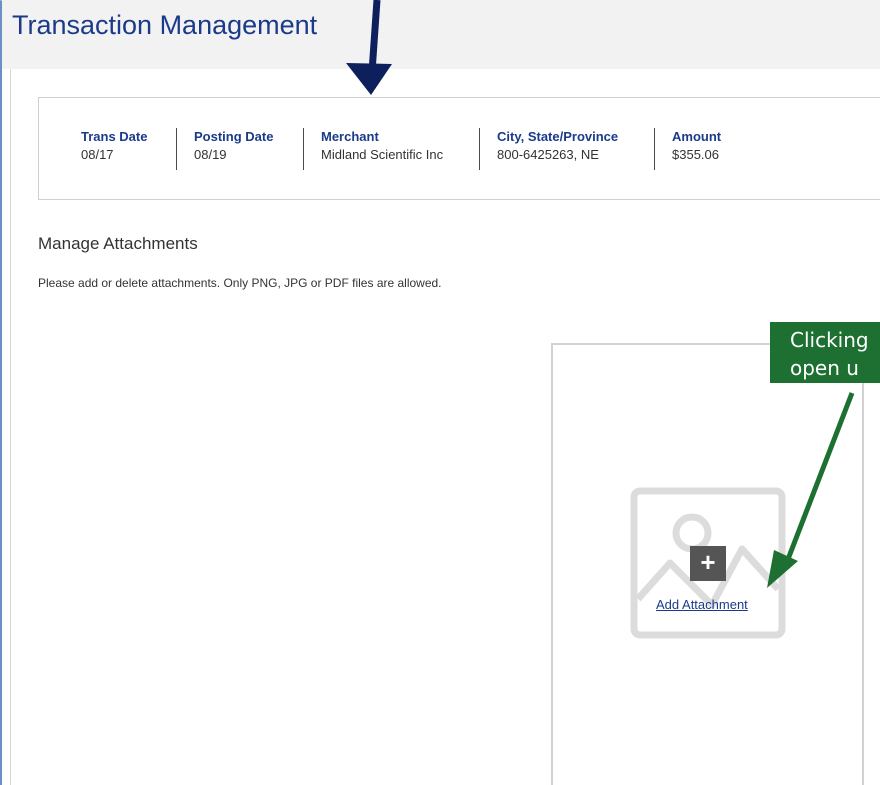 This screenshot has width=880, height=785. I want to click on green-arrow, so click(811, 490).